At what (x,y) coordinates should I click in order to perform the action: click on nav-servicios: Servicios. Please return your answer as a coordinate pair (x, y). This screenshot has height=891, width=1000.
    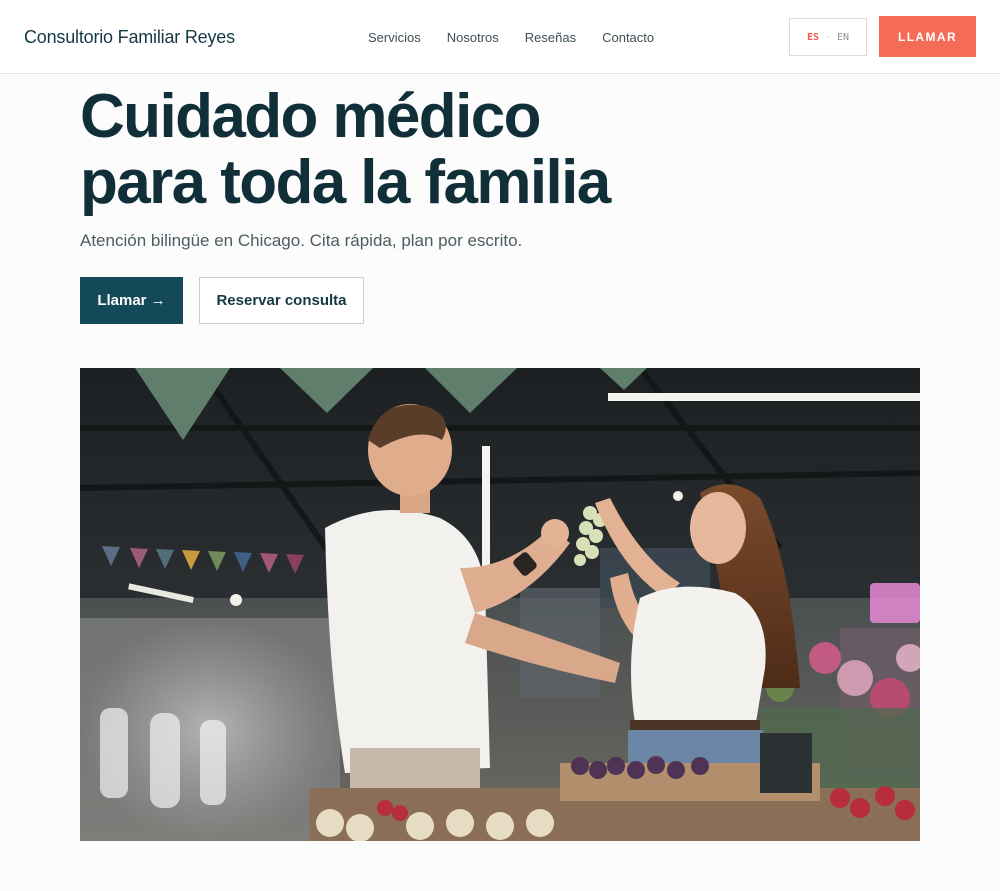
    Looking at the image, I should click on (394, 37).